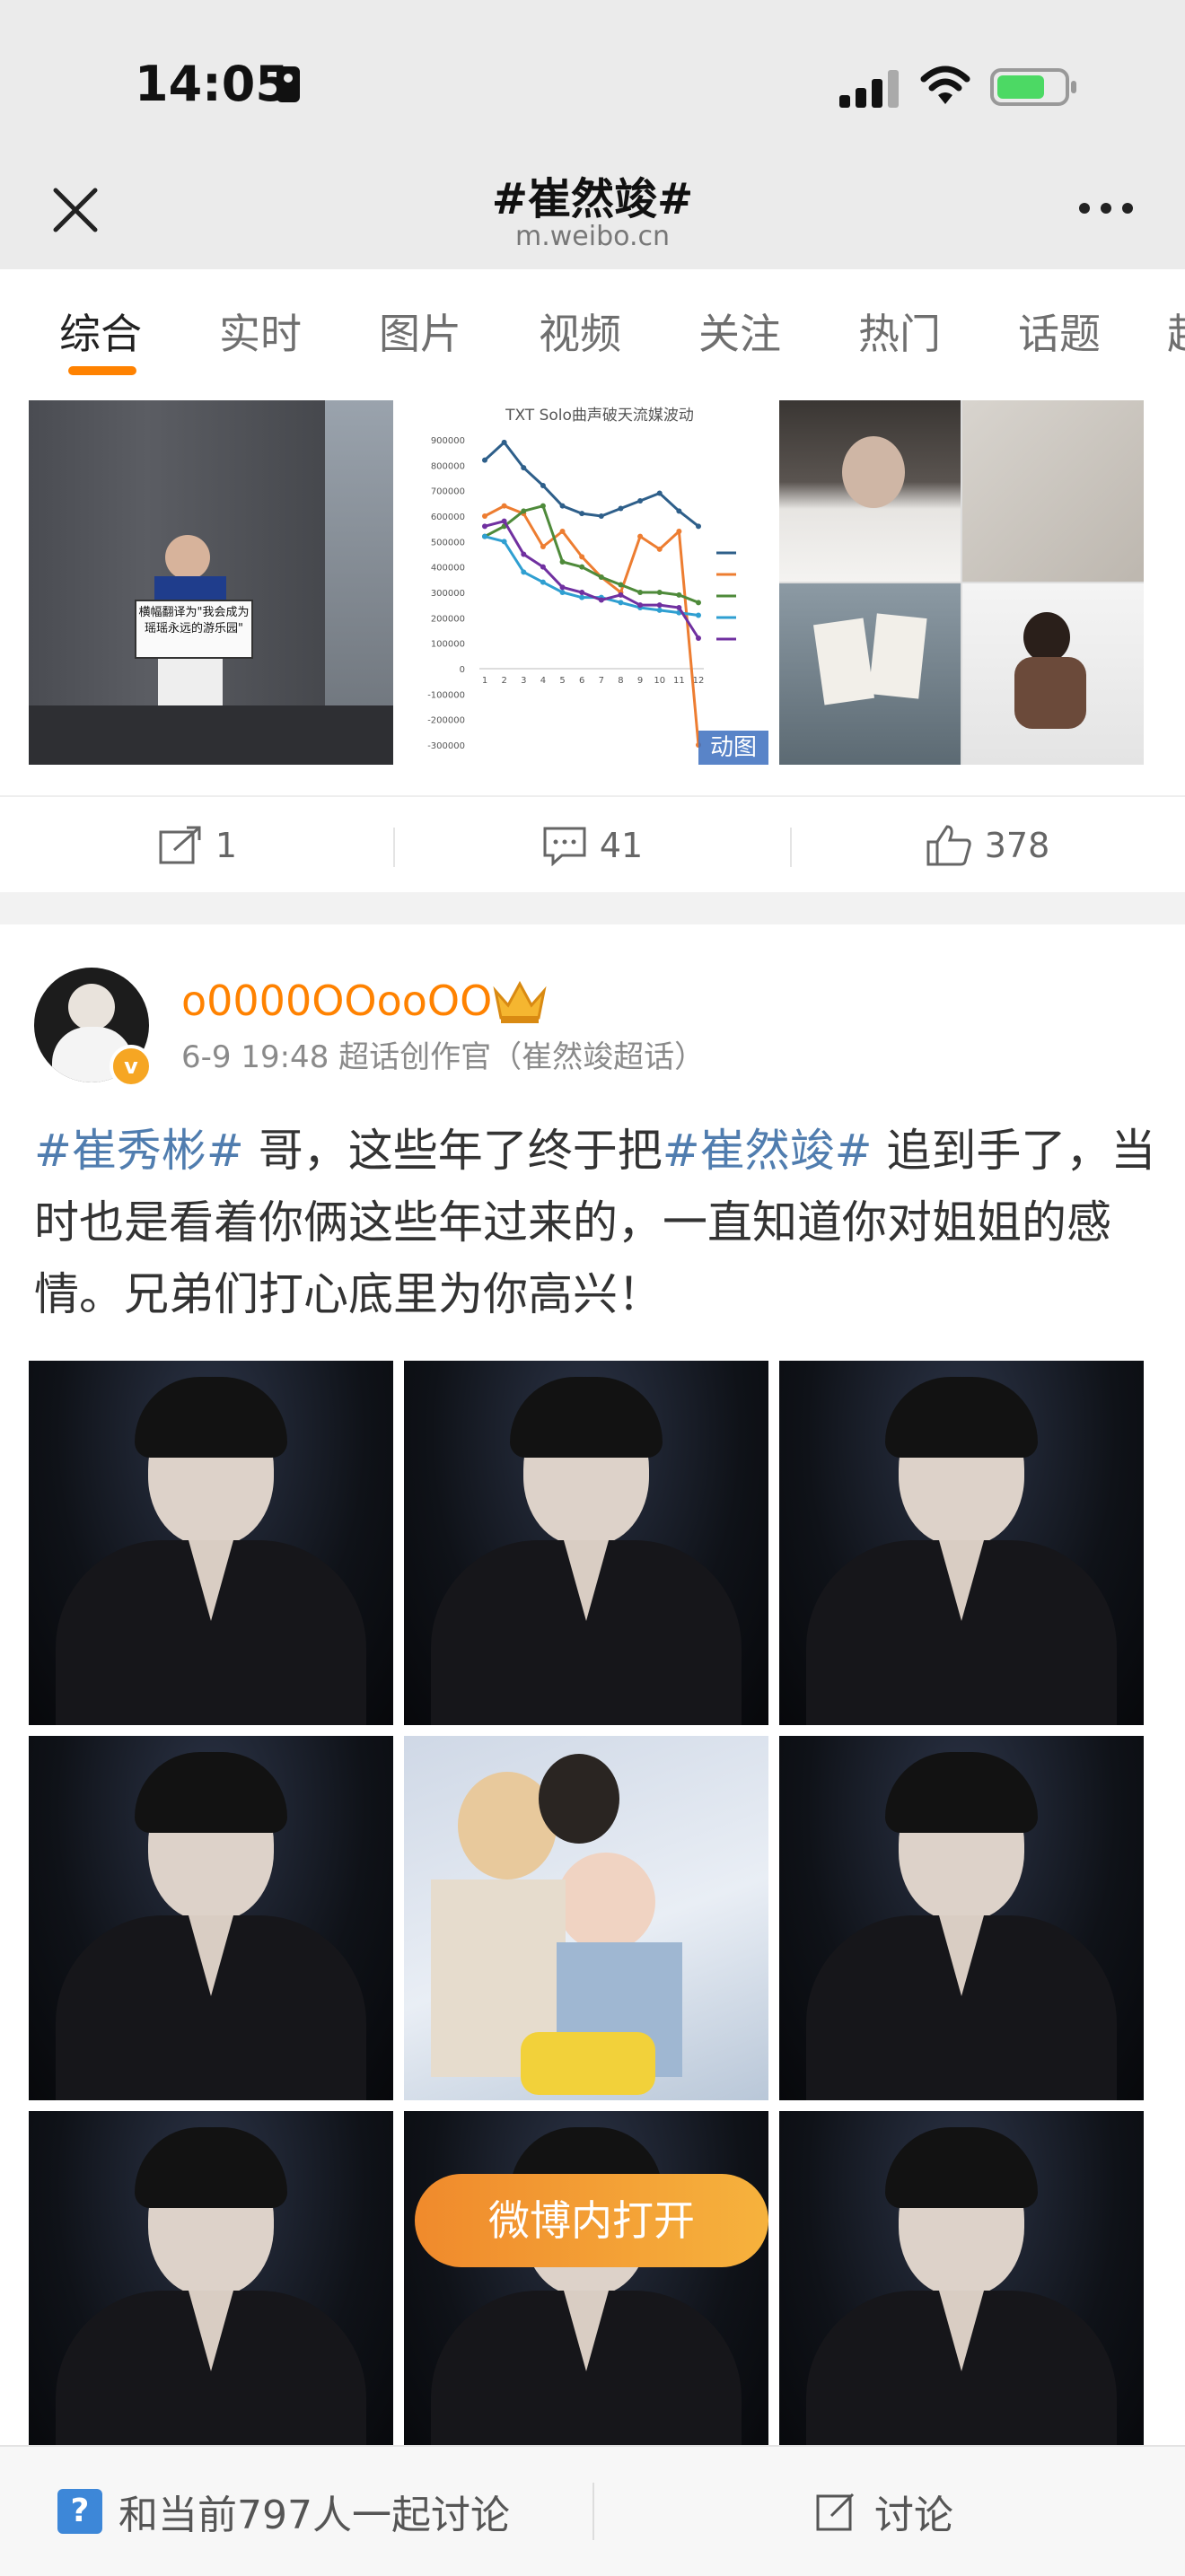 The height and width of the screenshot is (2576, 1185). Describe the element at coordinates (913, 2515) in the screenshot. I see `discuss-label: 讨论` at that location.